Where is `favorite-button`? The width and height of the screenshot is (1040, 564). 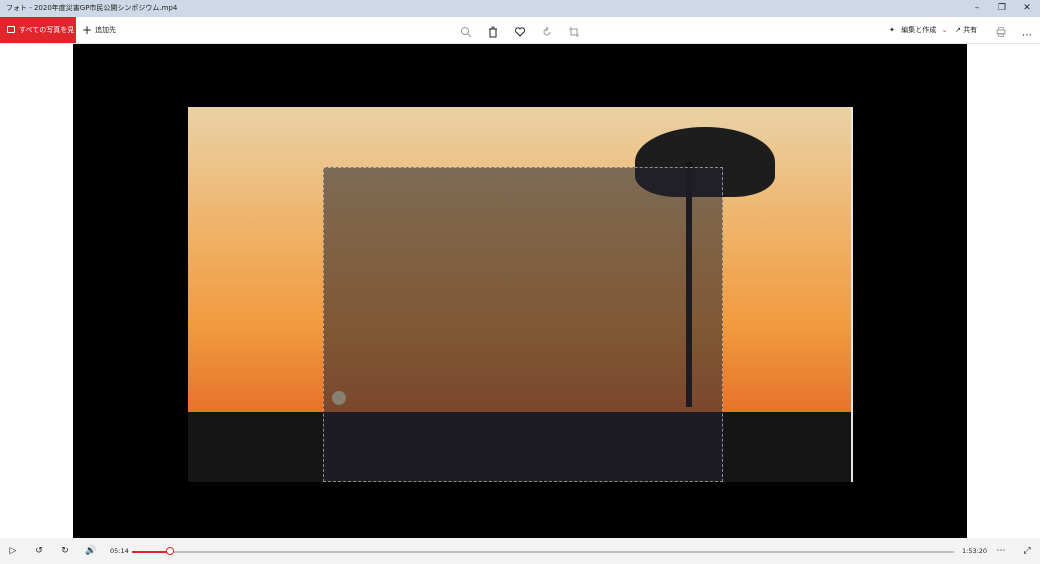
favorite-button is located at coordinates (520, 30).